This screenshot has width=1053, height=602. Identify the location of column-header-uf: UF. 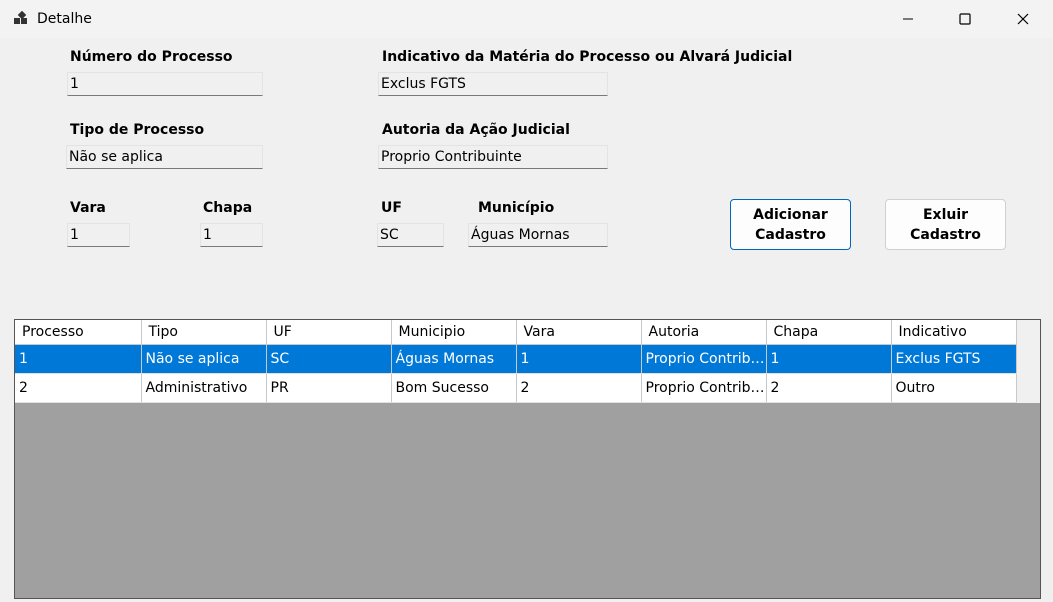
(329, 332).